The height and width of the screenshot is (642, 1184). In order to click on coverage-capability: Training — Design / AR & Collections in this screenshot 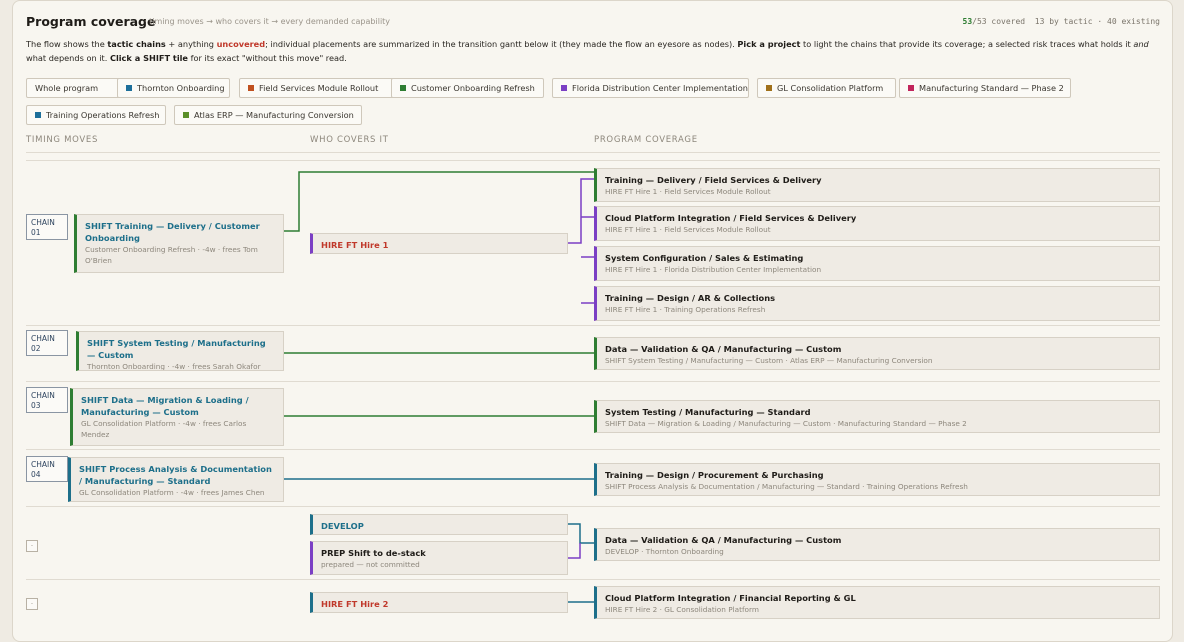, I will do `click(690, 298)`.